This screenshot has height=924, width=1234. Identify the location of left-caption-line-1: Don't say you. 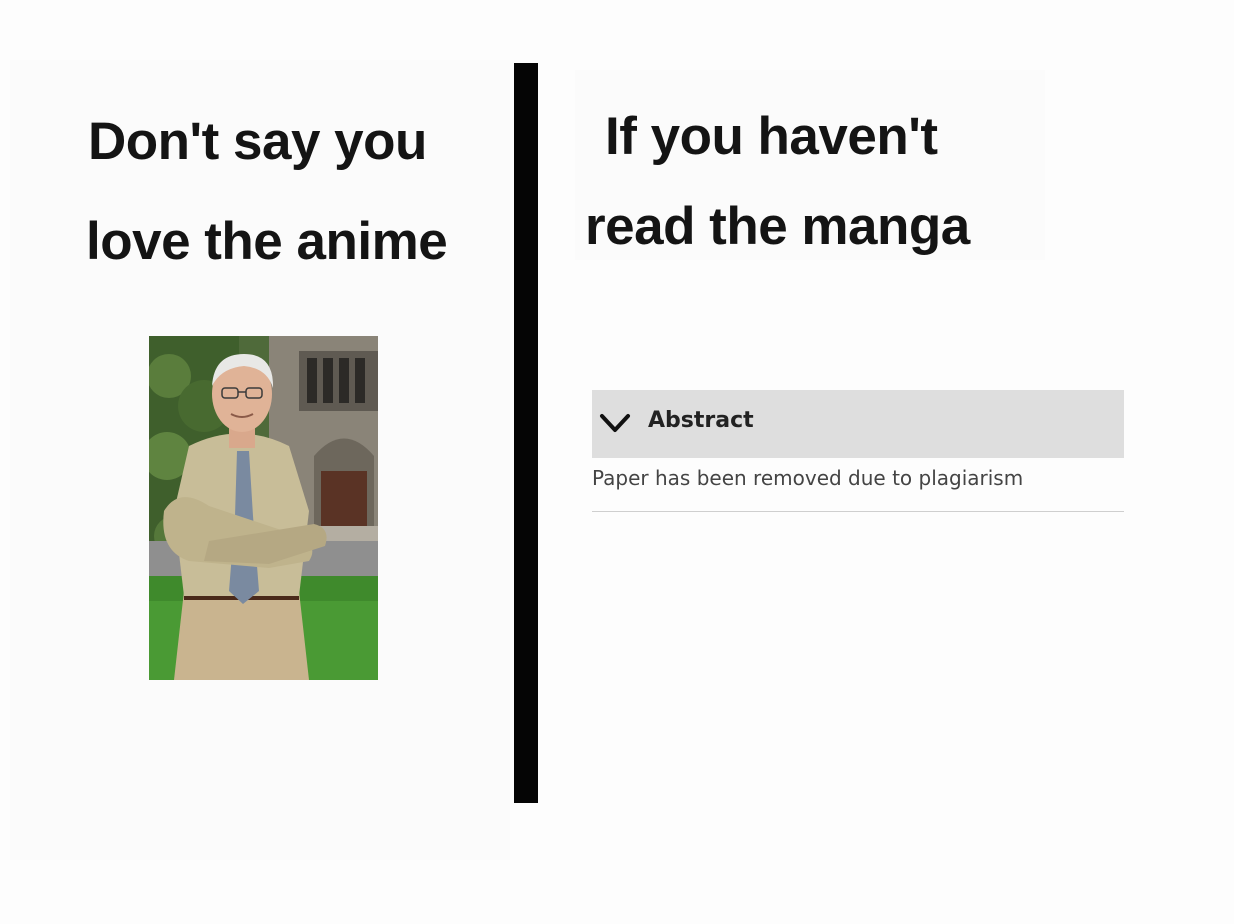
(257, 141).